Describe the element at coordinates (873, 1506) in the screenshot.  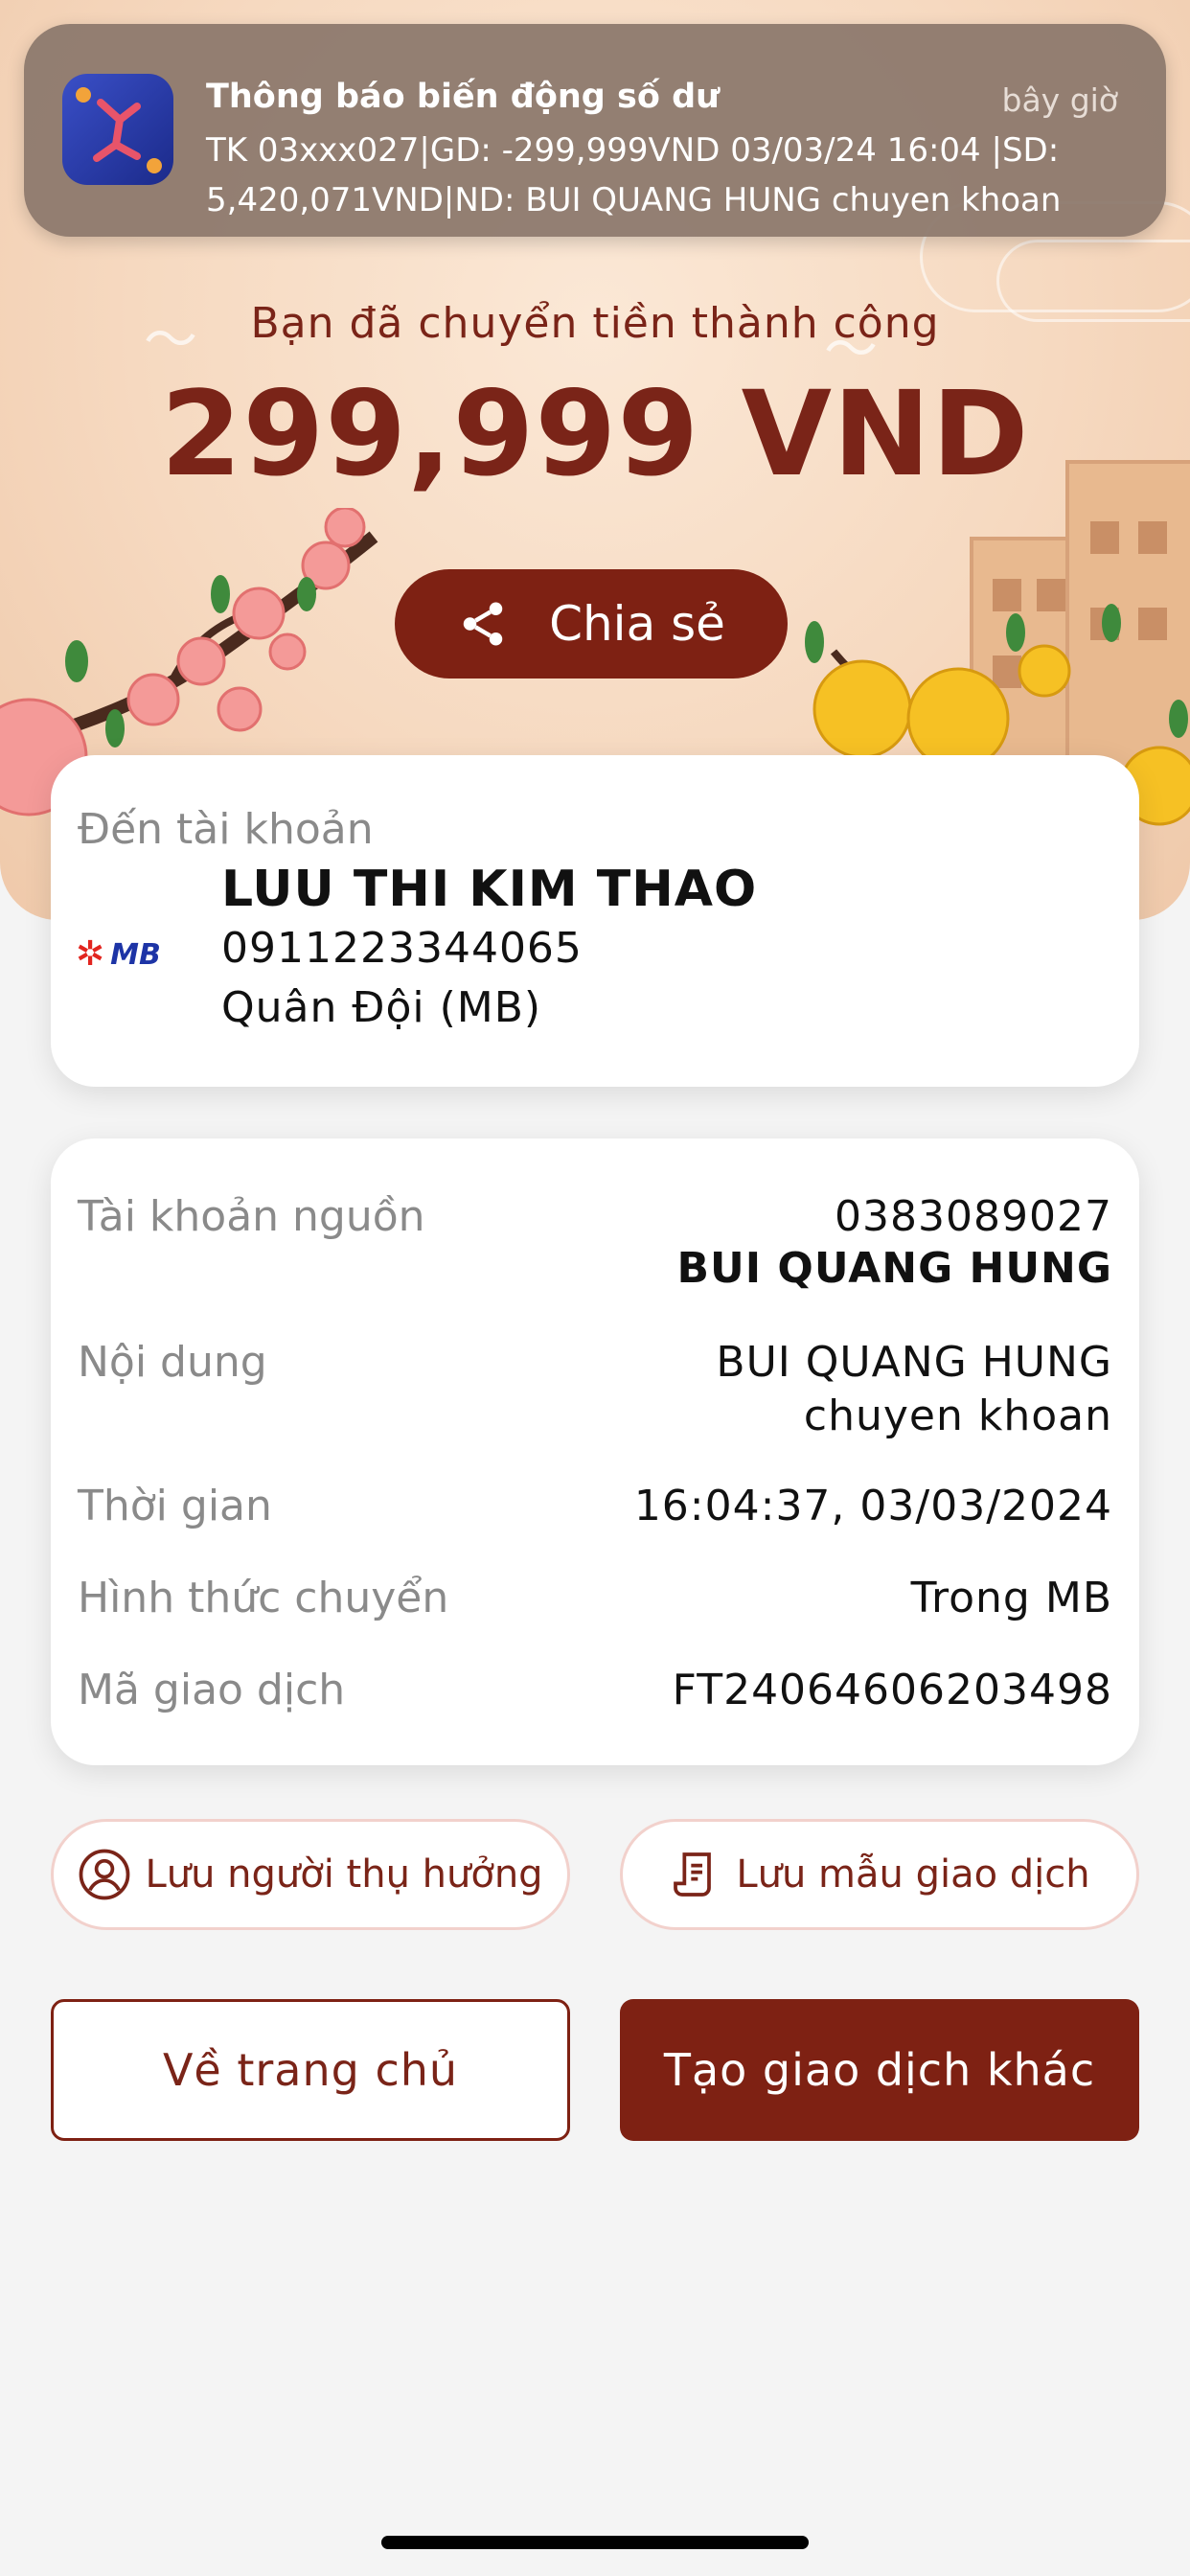
I see `time-value: 16:04:37, 03/03/2024` at that location.